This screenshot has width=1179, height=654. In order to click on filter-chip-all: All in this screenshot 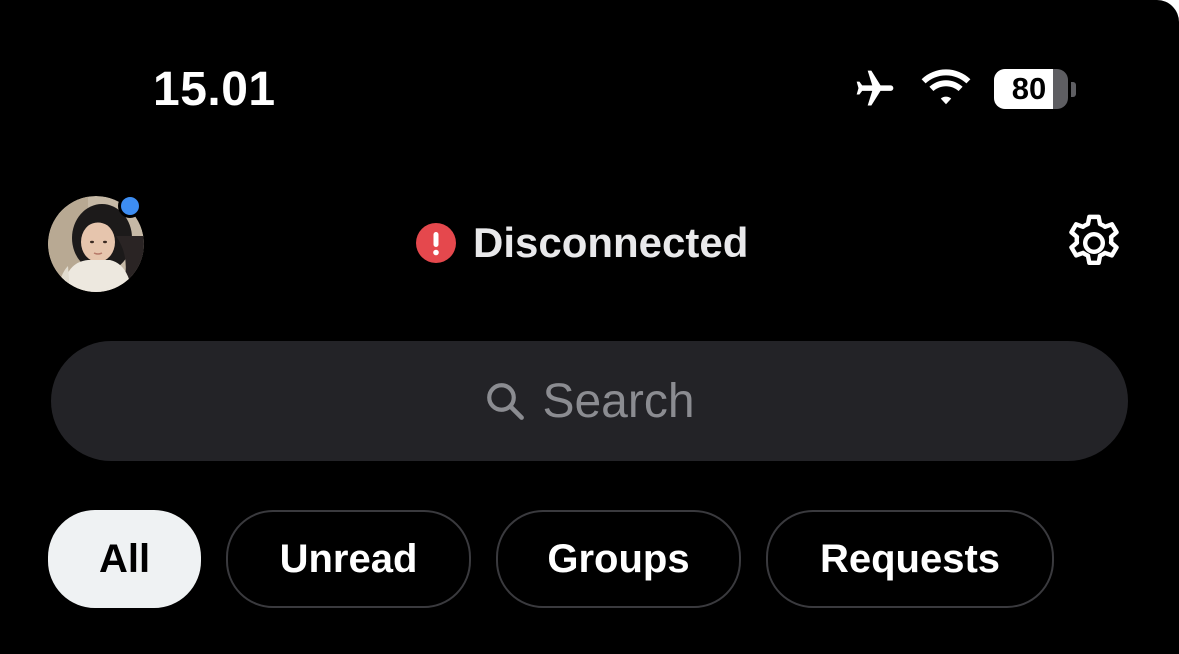, I will do `click(124, 559)`.